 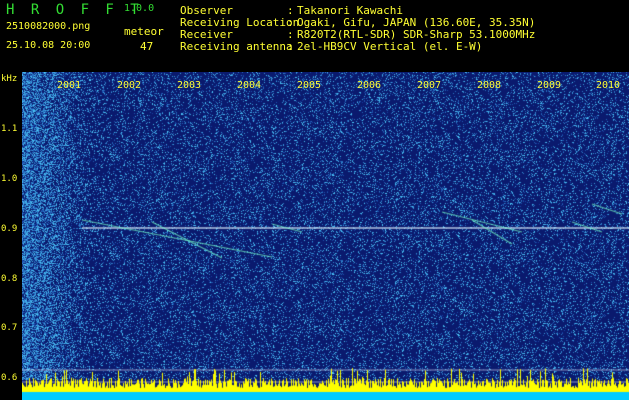 I want to click on meteor-count: 47, so click(x=147, y=46).